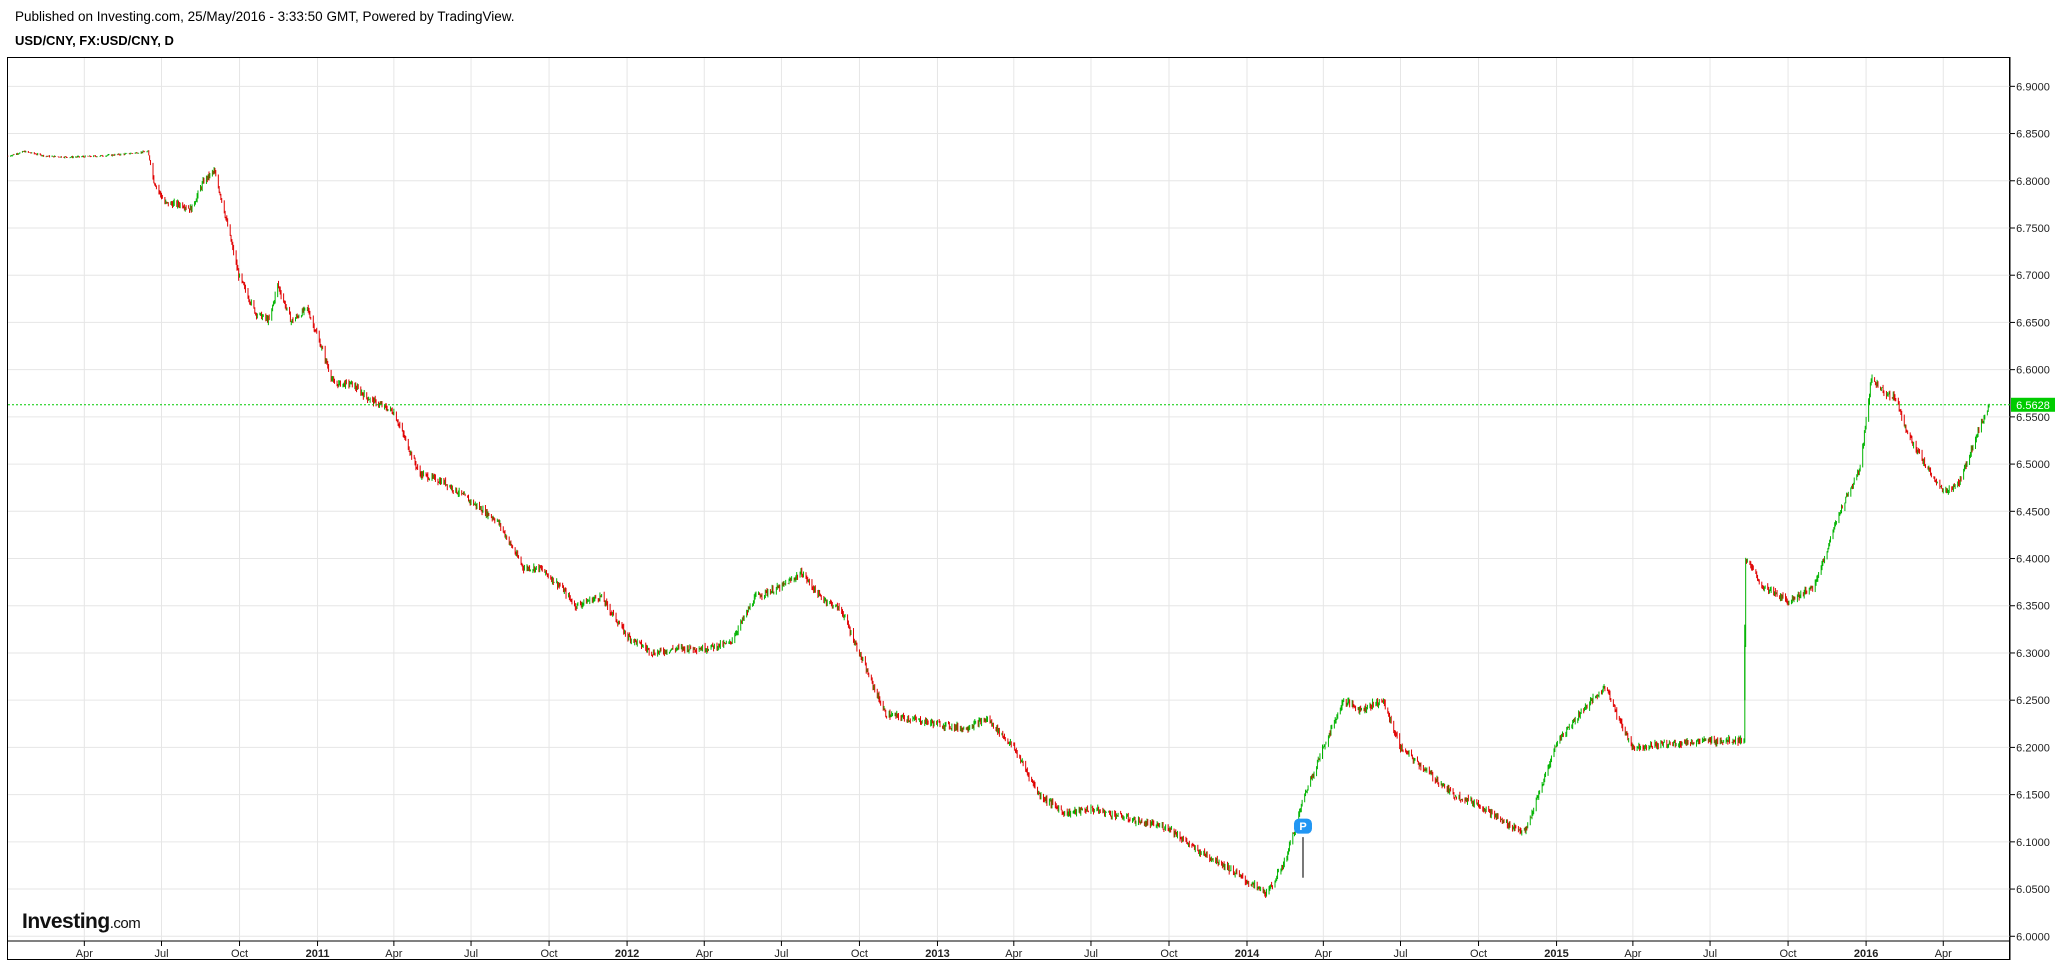  What do you see at coordinates (2033, 465) in the screenshot?
I see `y-tick-label: 6.5000` at bounding box center [2033, 465].